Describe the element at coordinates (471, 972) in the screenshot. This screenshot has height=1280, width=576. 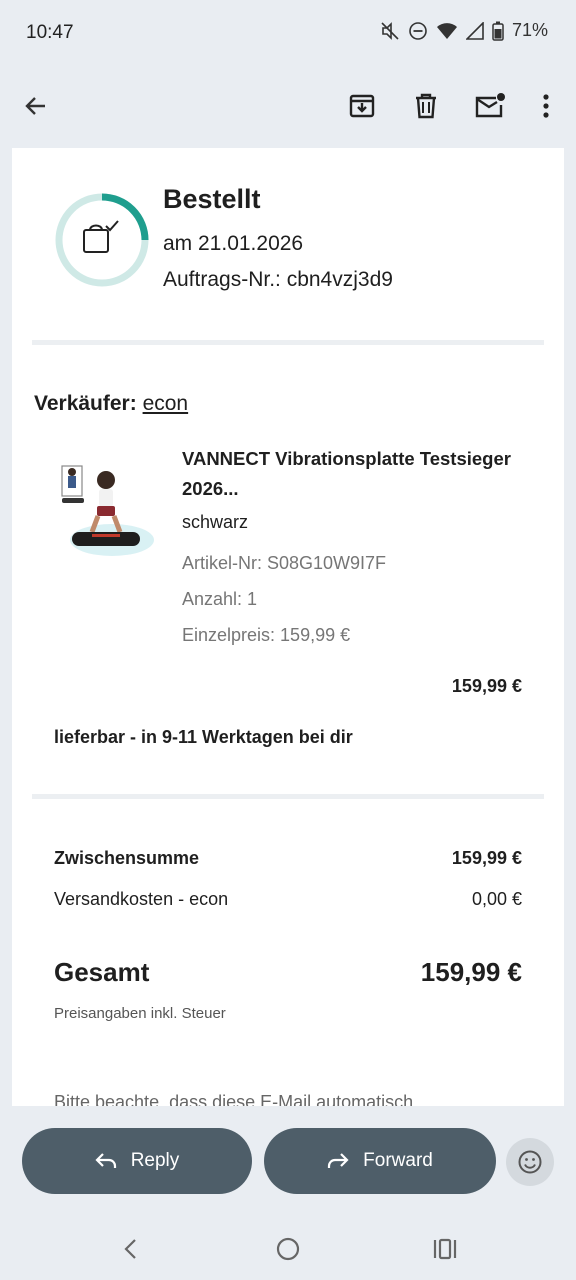
I see `total-value: 159,99 €` at that location.